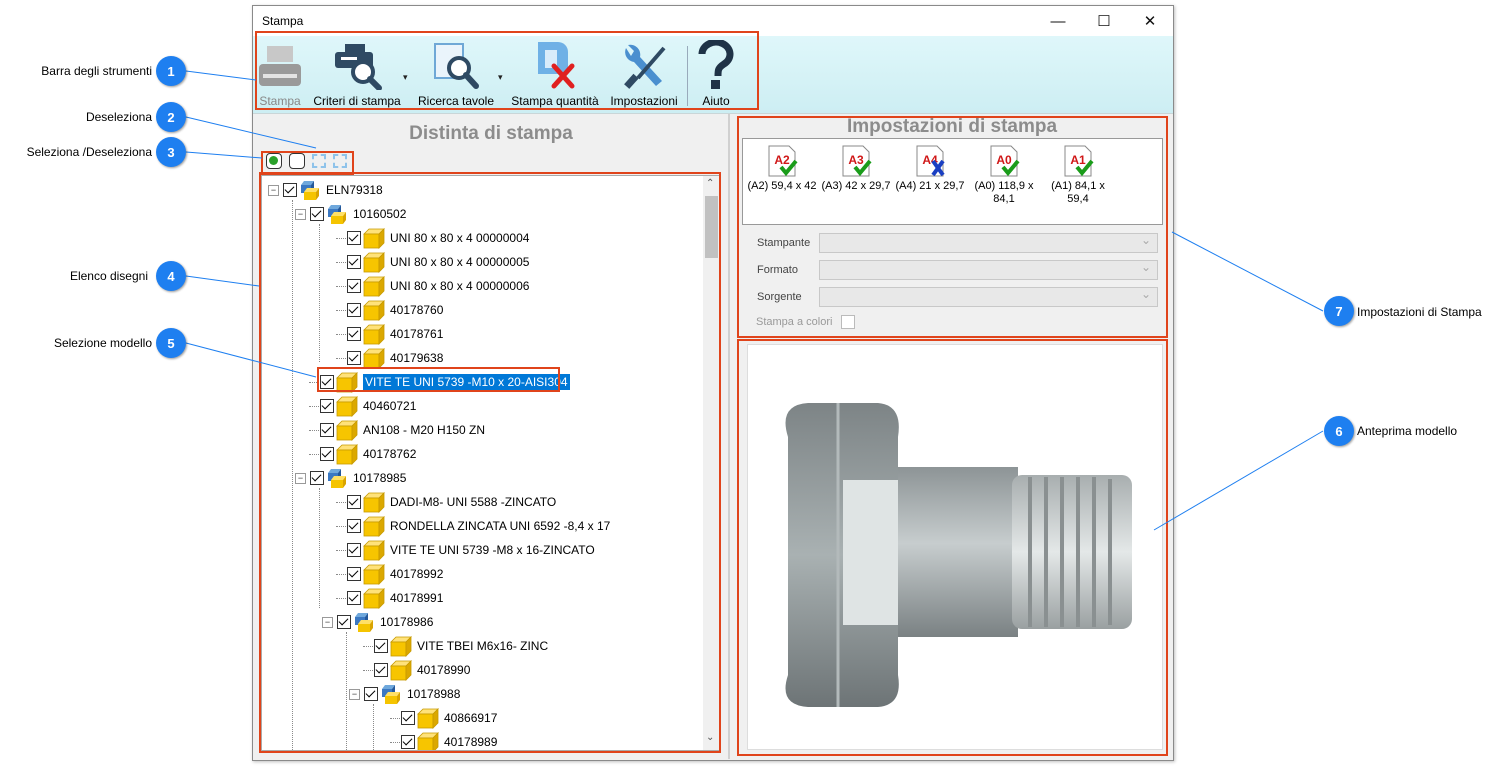 This screenshot has height=769, width=1509. Describe the element at coordinates (171, 71) in the screenshot. I see `callout-1-badge: 1` at that location.